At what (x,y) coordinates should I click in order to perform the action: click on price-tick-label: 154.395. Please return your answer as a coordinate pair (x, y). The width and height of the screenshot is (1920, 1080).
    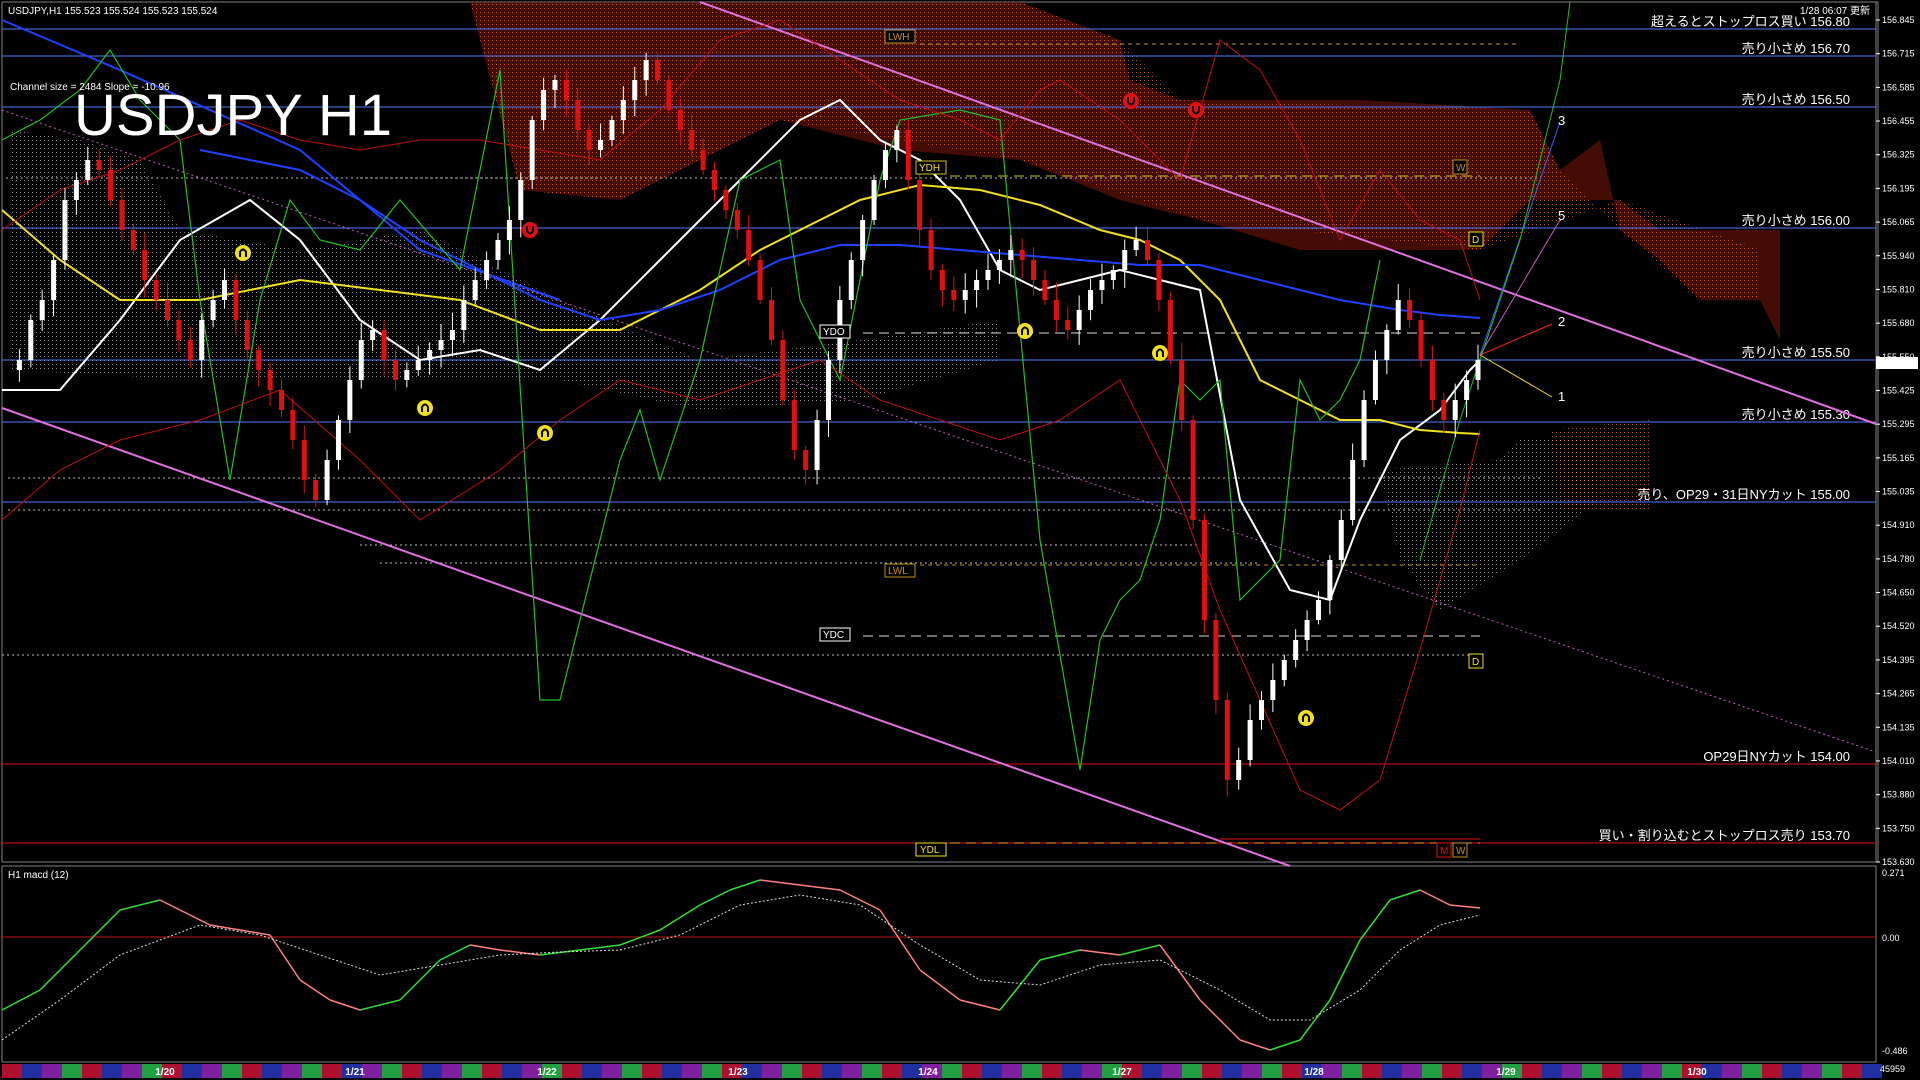
    Looking at the image, I should click on (1898, 660).